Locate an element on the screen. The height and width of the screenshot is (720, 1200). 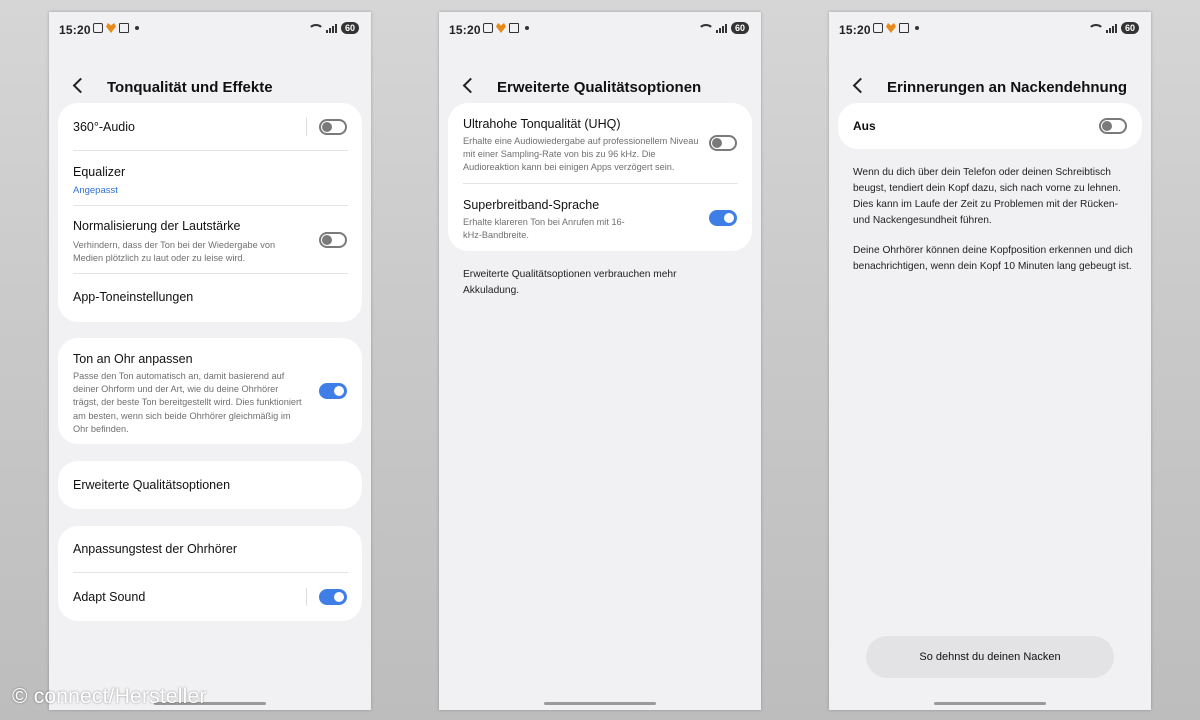
setting-advanced-quality: Erweiterte Qualitätsoptionen is located at coordinates (210, 485).